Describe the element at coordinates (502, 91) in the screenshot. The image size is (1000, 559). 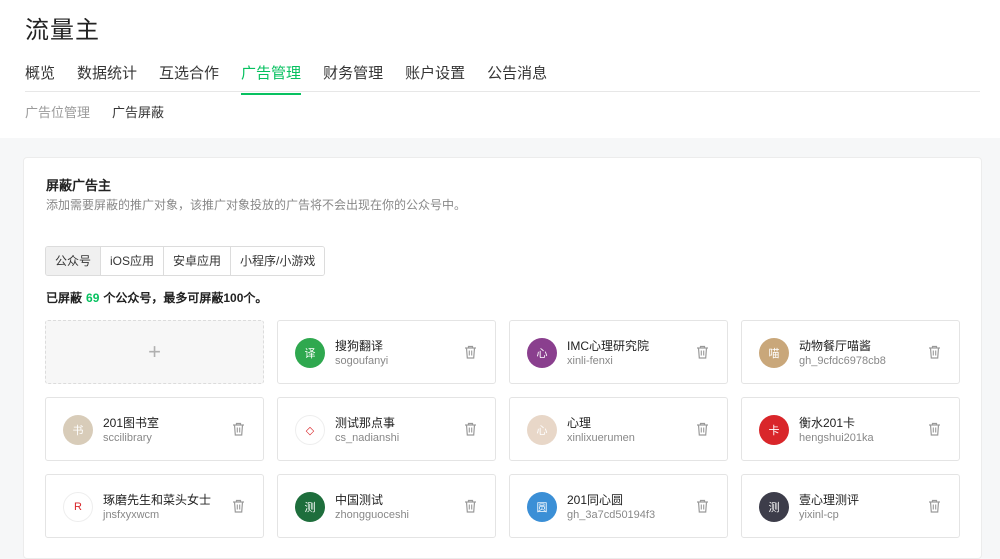
I see `nav-divider` at that location.